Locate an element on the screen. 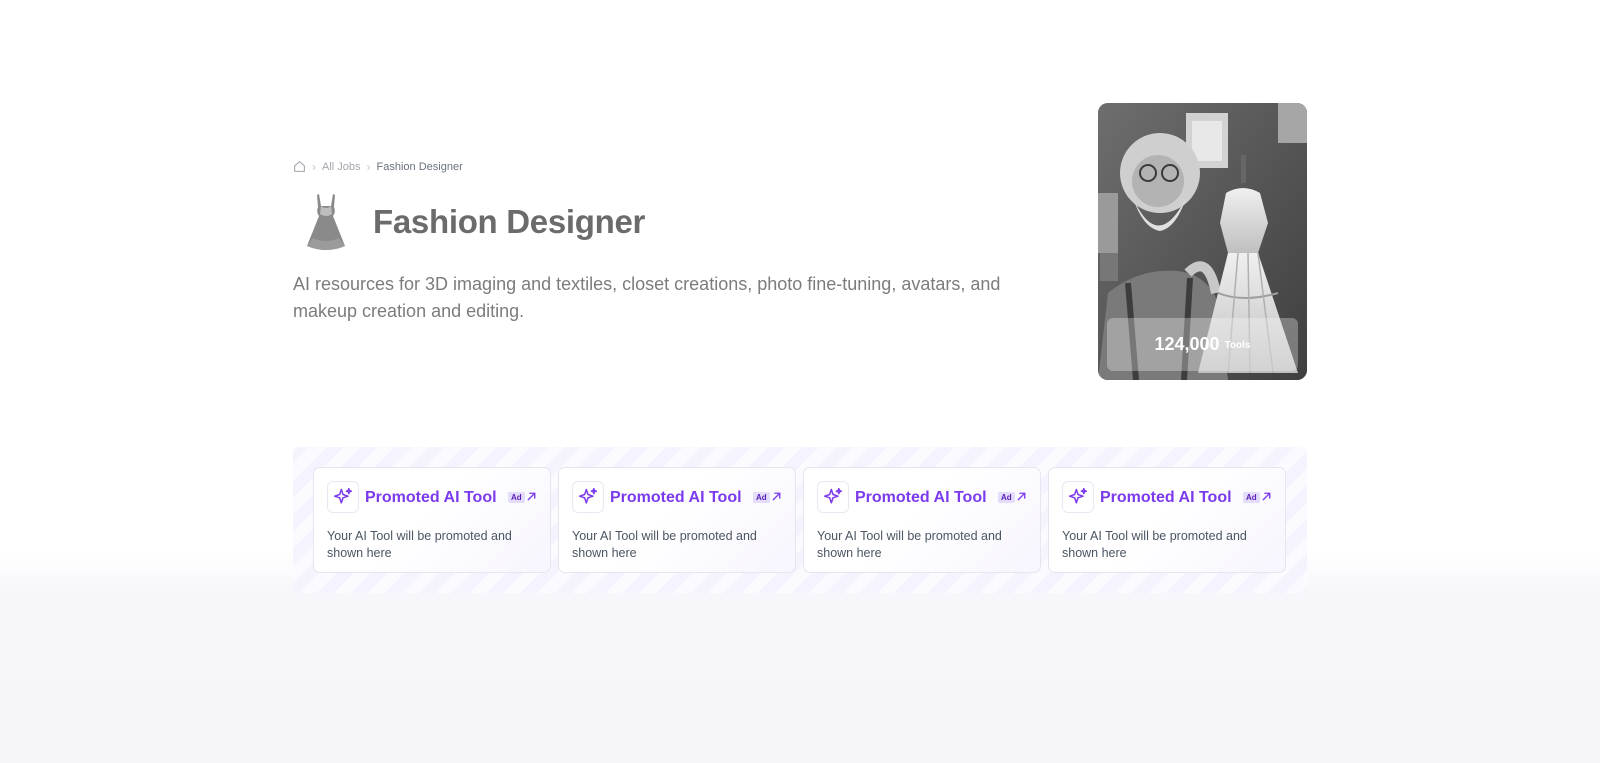 The width and height of the screenshot is (1600, 763). page-title: Fashion Designer is located at coordinates (509, 221).